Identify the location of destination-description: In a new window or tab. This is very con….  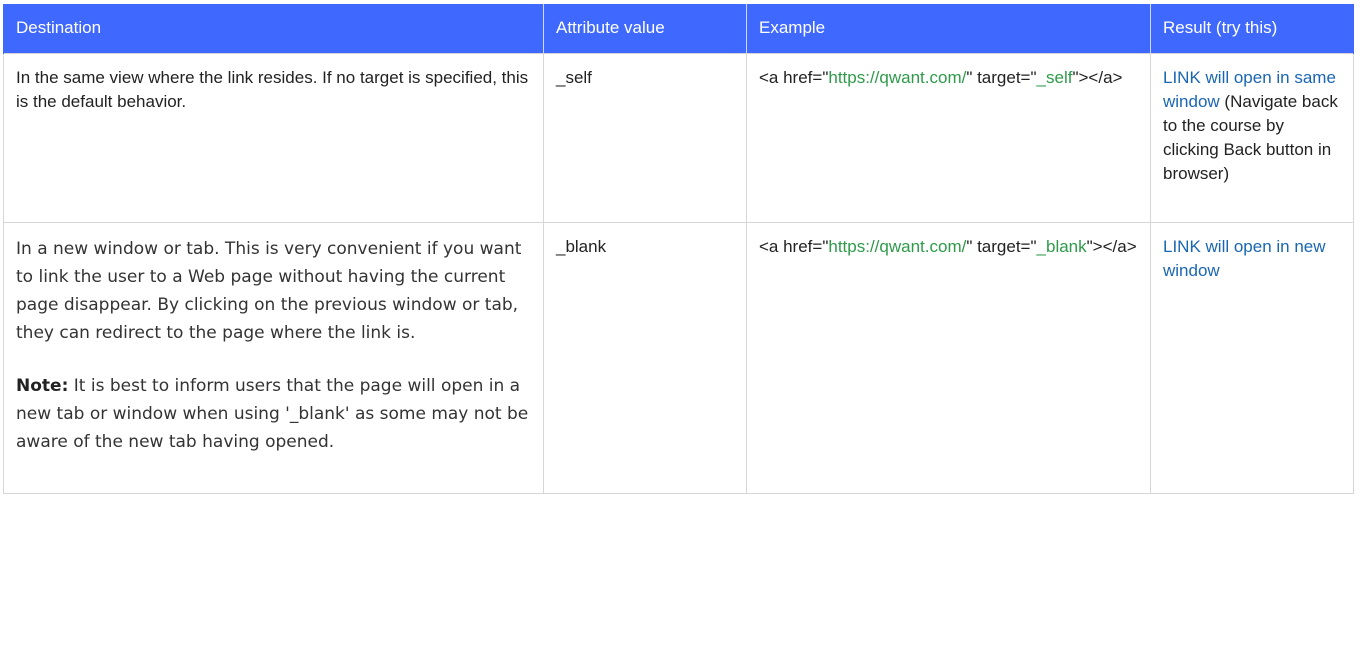
(273, 345).